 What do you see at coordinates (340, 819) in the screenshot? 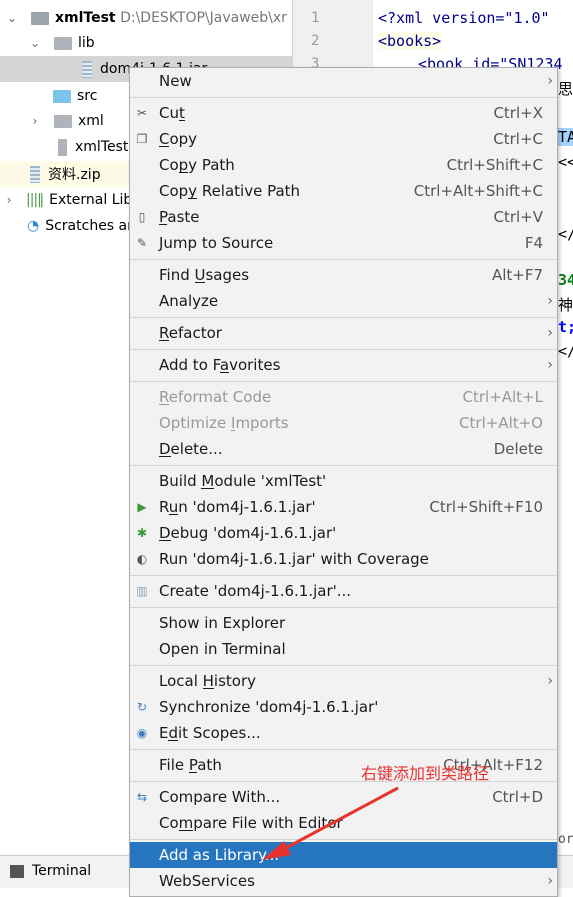
I see `arrow-shaft` at bounding box center [340, 819].